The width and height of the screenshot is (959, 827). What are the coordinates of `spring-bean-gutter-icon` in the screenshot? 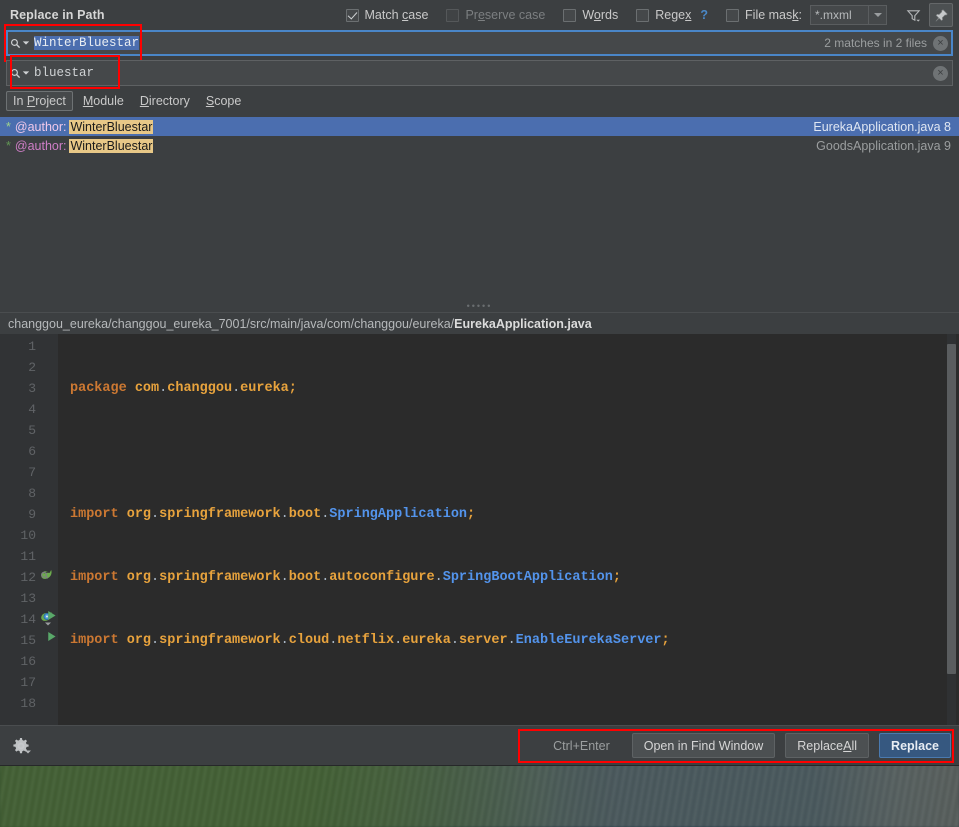 It's located at (46, 574).